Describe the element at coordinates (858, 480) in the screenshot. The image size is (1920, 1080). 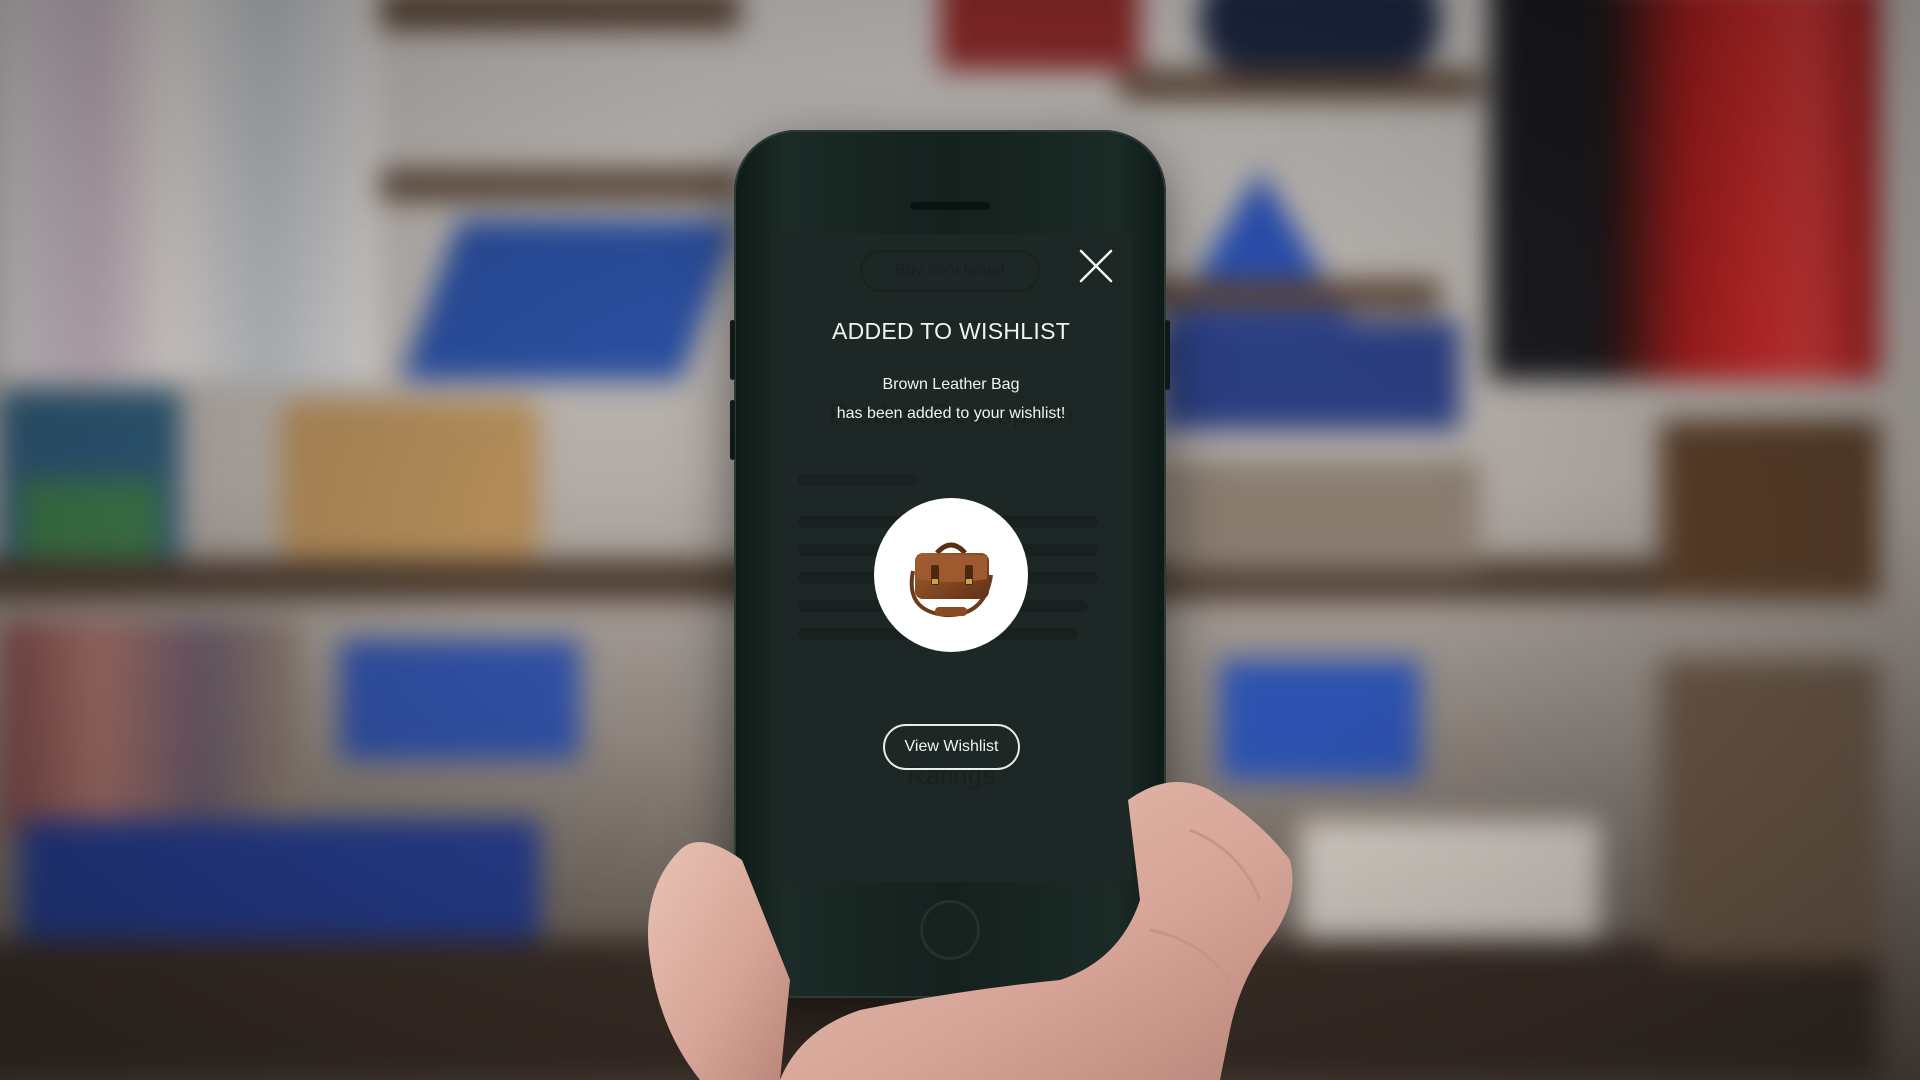
I see `text-placeholder-line` at that location.